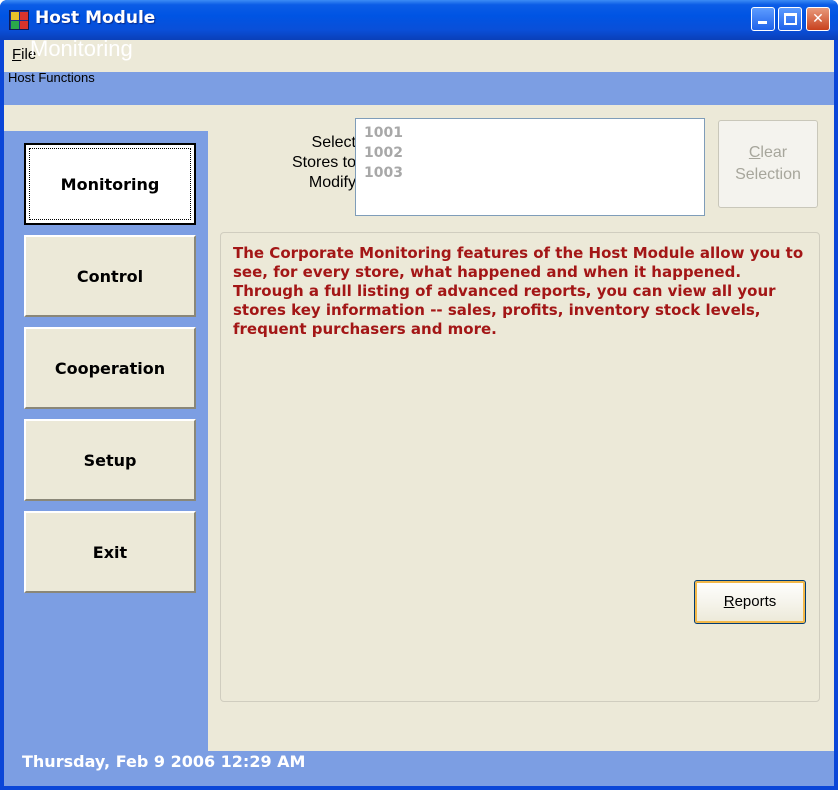 Image resolution: width=838 pixels, height=790 pixels. I want to click on select-stores-label-line1: Select, so click(333, 142).